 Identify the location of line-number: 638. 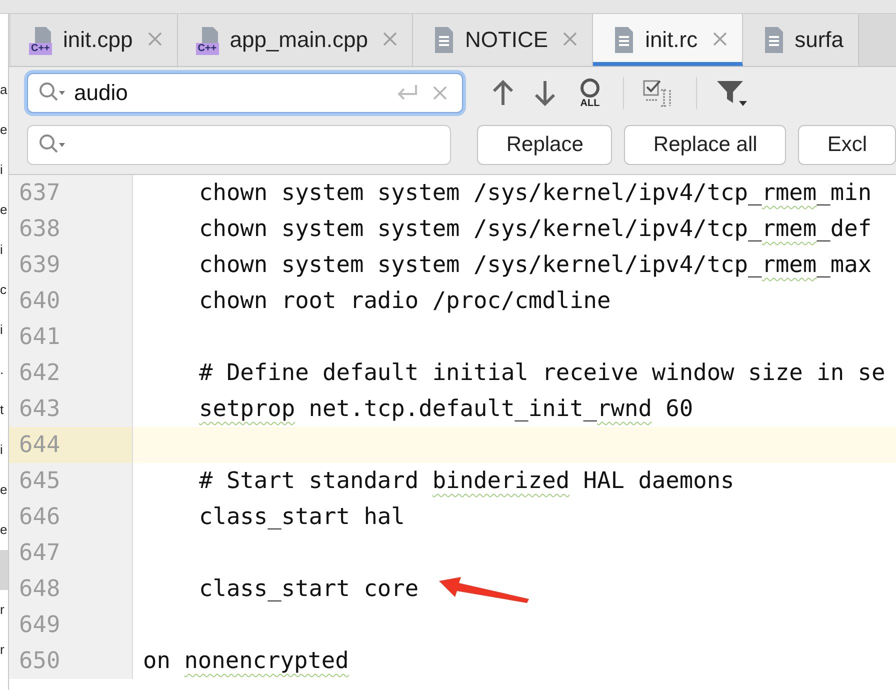
(71, 229).